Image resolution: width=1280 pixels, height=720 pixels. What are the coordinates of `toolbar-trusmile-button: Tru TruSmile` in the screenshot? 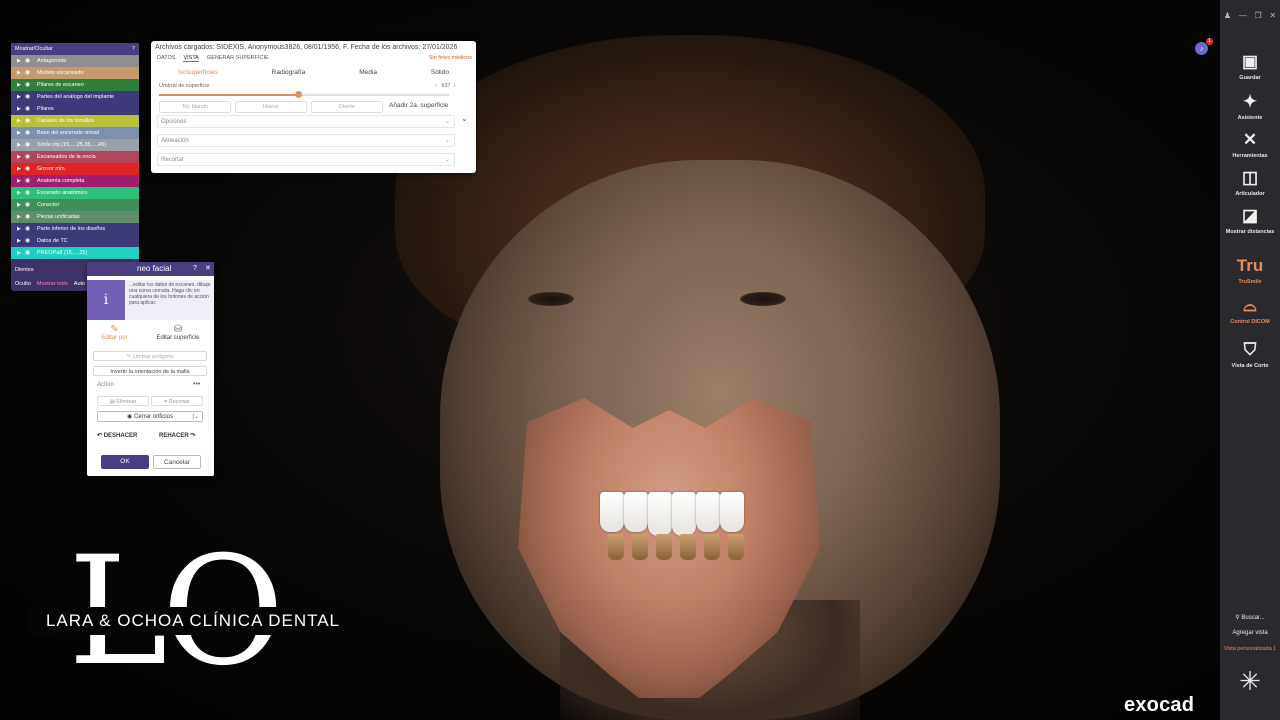 It's located at (1250, 270).